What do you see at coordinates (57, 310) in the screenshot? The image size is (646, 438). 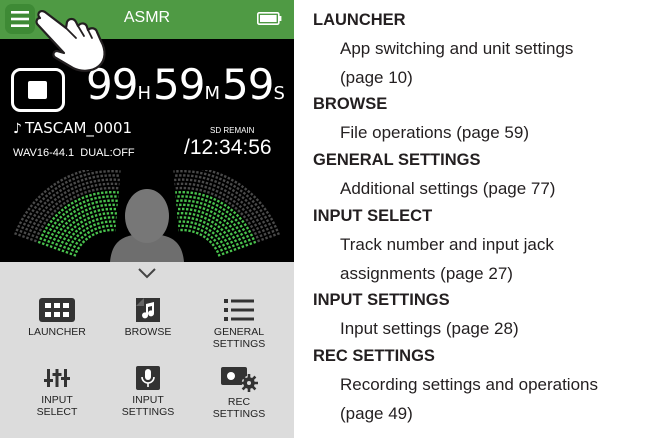 I see `grid-icon` at bounding box center [57, 310].